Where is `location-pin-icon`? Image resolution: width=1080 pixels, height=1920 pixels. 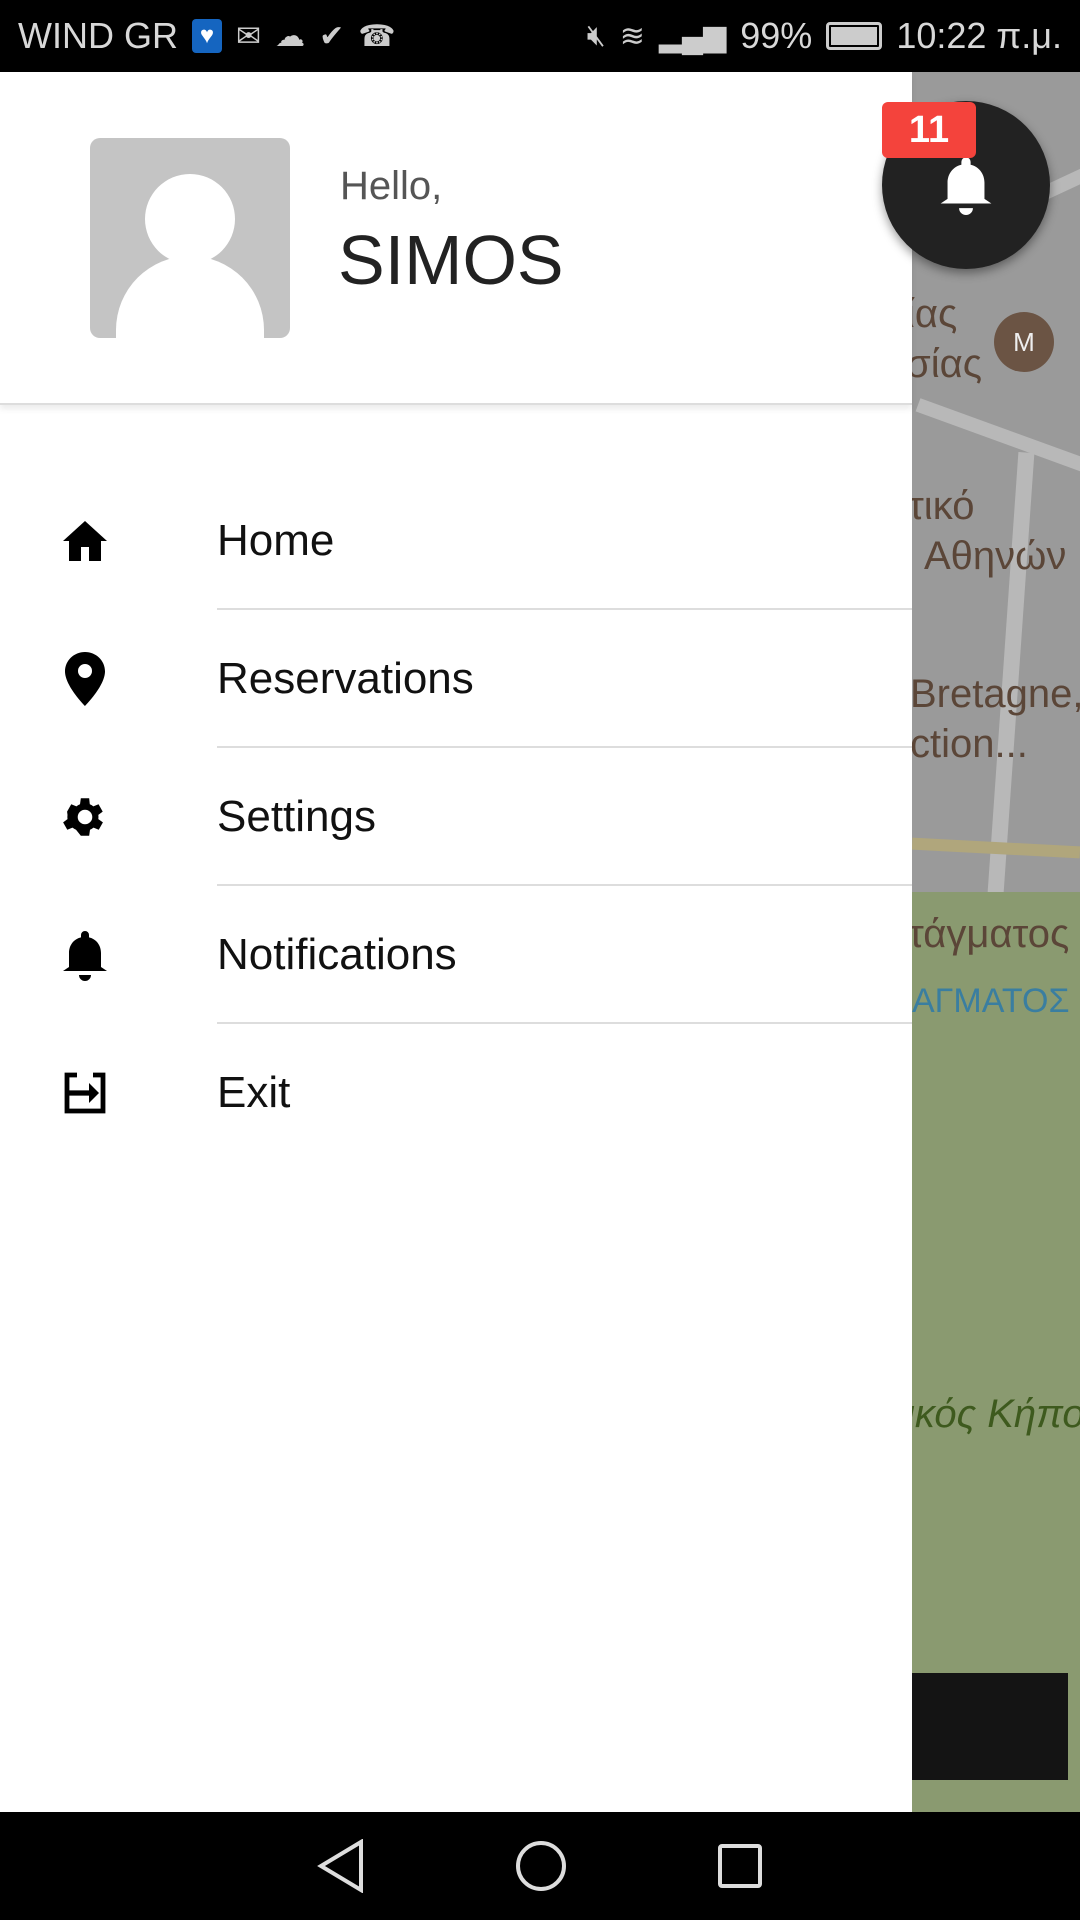
location-pin-icon is located at coordinates (85, 679).